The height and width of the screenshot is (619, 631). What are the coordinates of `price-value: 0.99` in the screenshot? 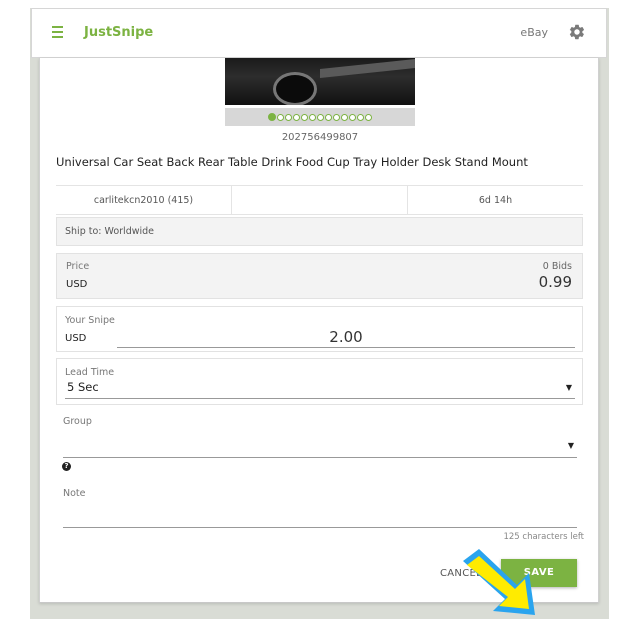 It's located at (555, 282).